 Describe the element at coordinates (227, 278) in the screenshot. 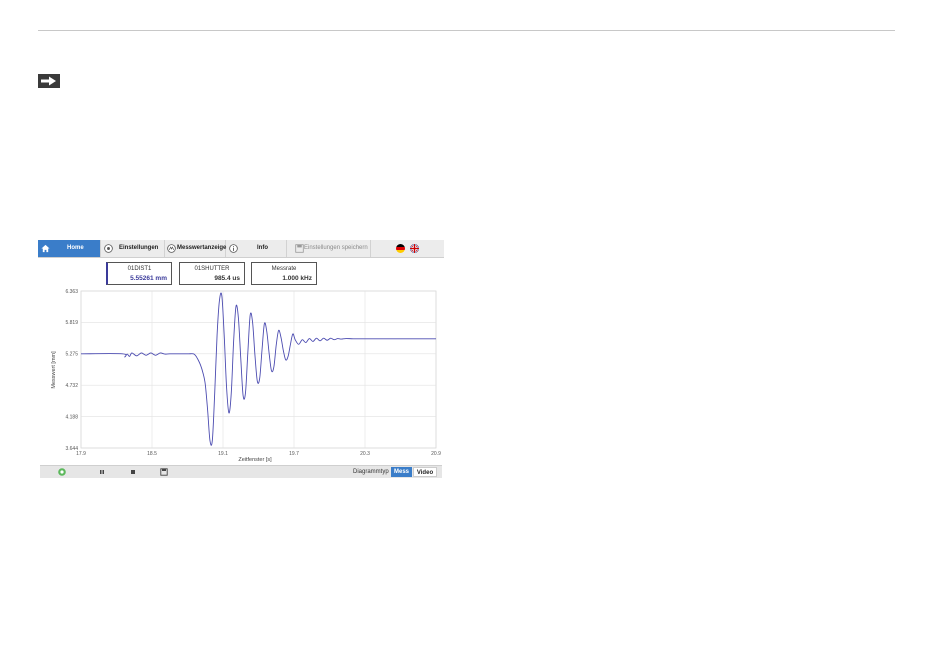

I see `value-box-value: 985.4 us` at that location.